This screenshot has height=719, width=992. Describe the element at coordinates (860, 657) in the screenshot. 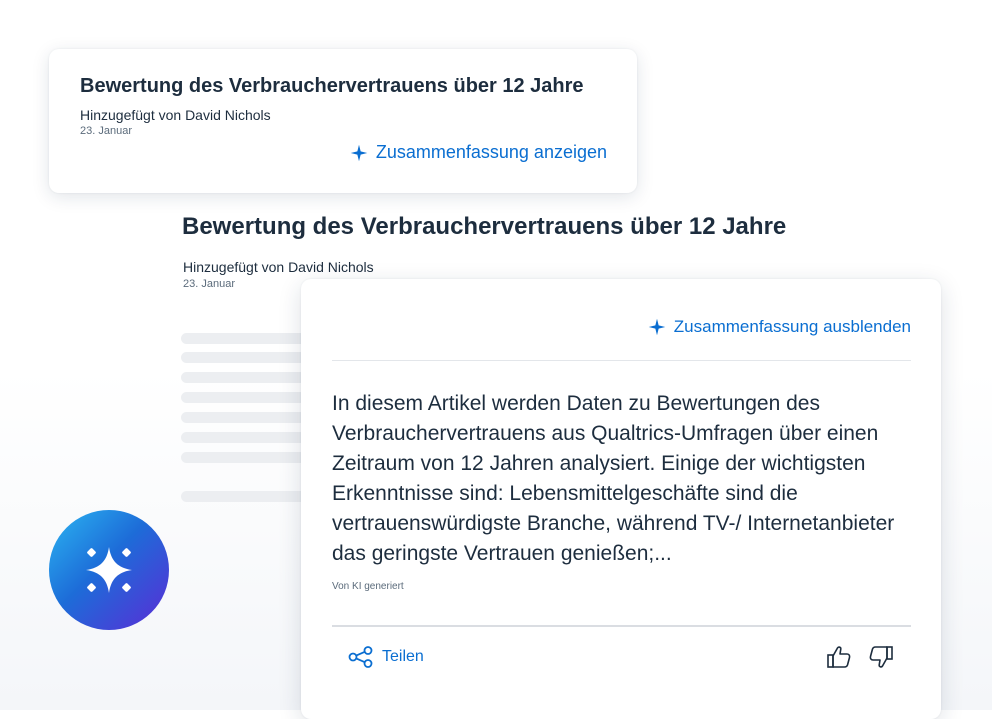

I see `feedback-group` at that location.